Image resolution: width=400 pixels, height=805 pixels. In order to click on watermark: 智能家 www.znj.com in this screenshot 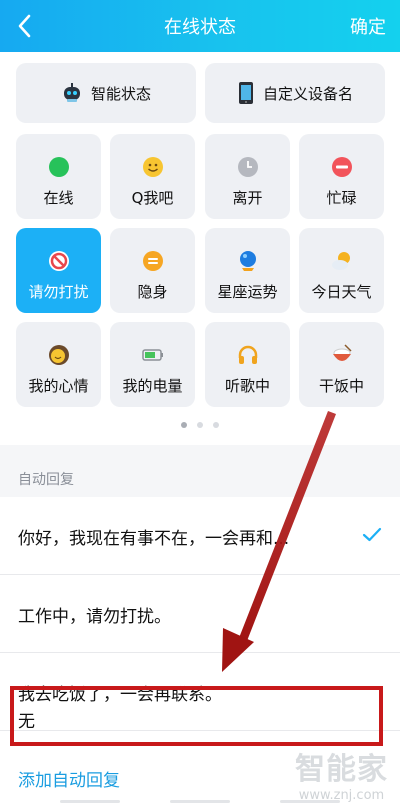, I will do `click(341, 773)`.